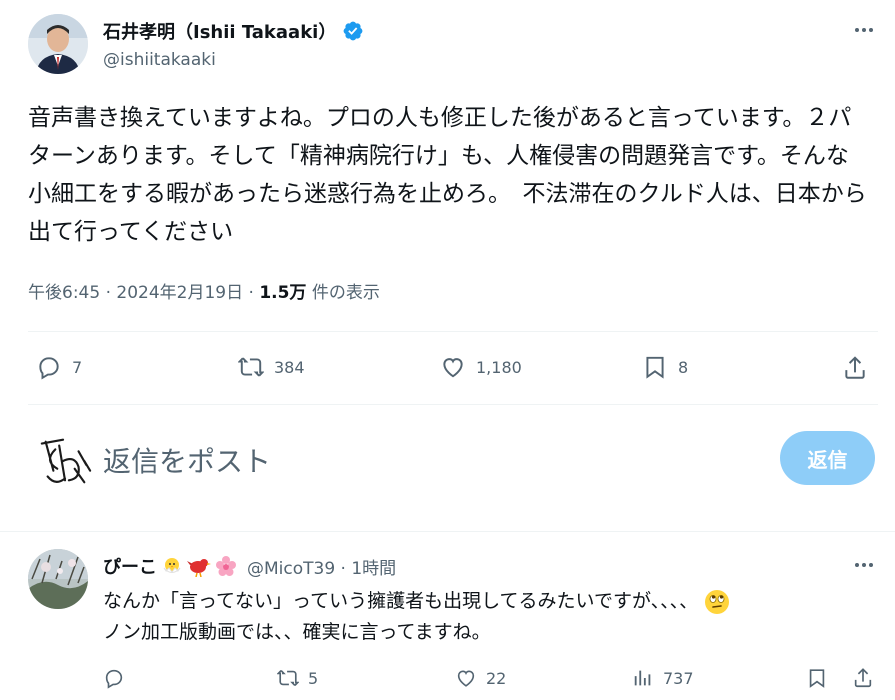 The width and height of the screenshot is (895, 700). Describe the element at coordinates (665, 367) in the screenshot. I see `bookmark-action: 8` at that location.